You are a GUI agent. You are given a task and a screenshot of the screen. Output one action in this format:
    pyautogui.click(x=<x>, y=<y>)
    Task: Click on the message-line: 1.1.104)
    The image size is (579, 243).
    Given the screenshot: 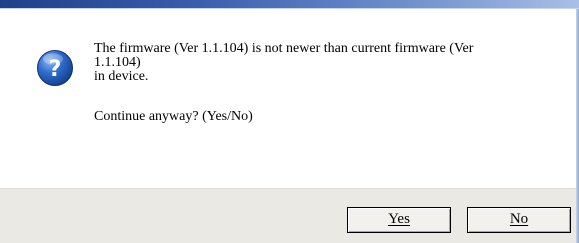 What is the action you would take?
    pyautogui.click(x=117, y=62)
    